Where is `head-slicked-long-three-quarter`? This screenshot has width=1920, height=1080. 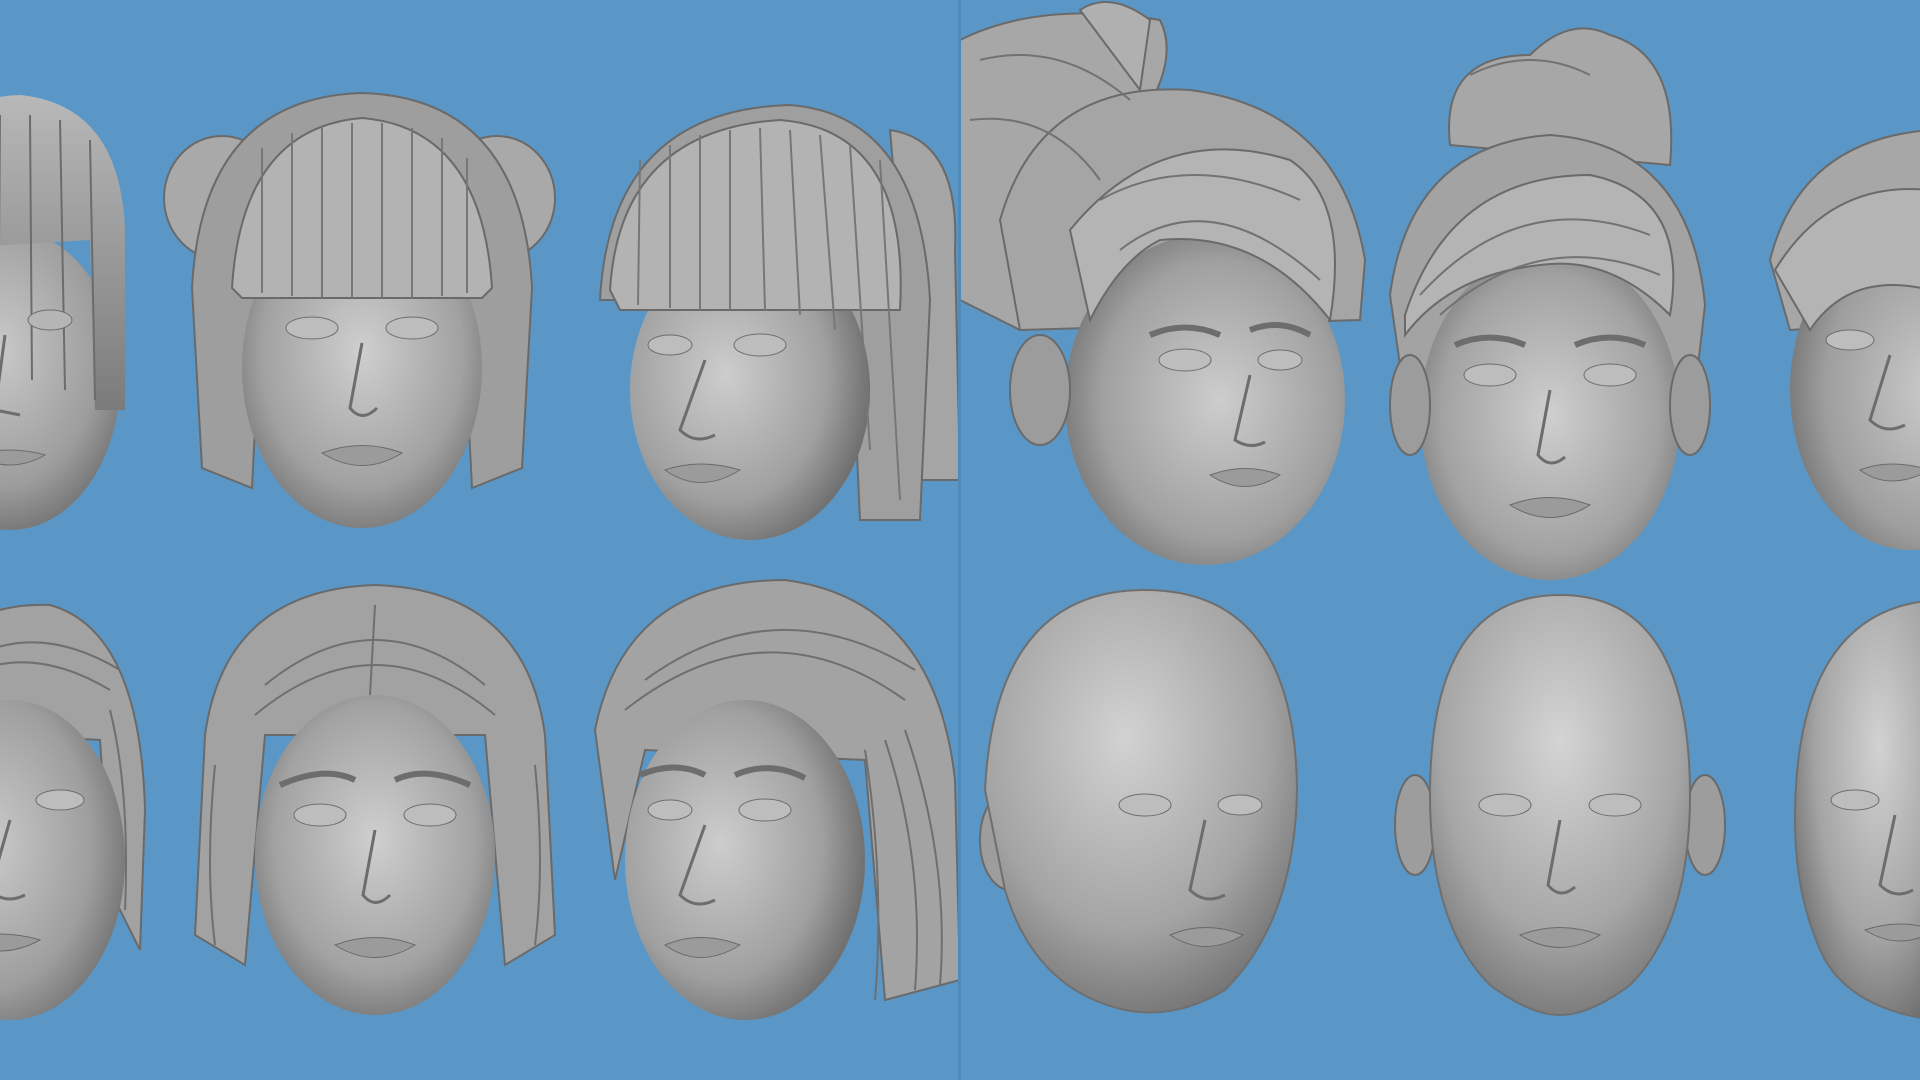
head-slicked-long-three-quarter is located at coordinates (772, 804).